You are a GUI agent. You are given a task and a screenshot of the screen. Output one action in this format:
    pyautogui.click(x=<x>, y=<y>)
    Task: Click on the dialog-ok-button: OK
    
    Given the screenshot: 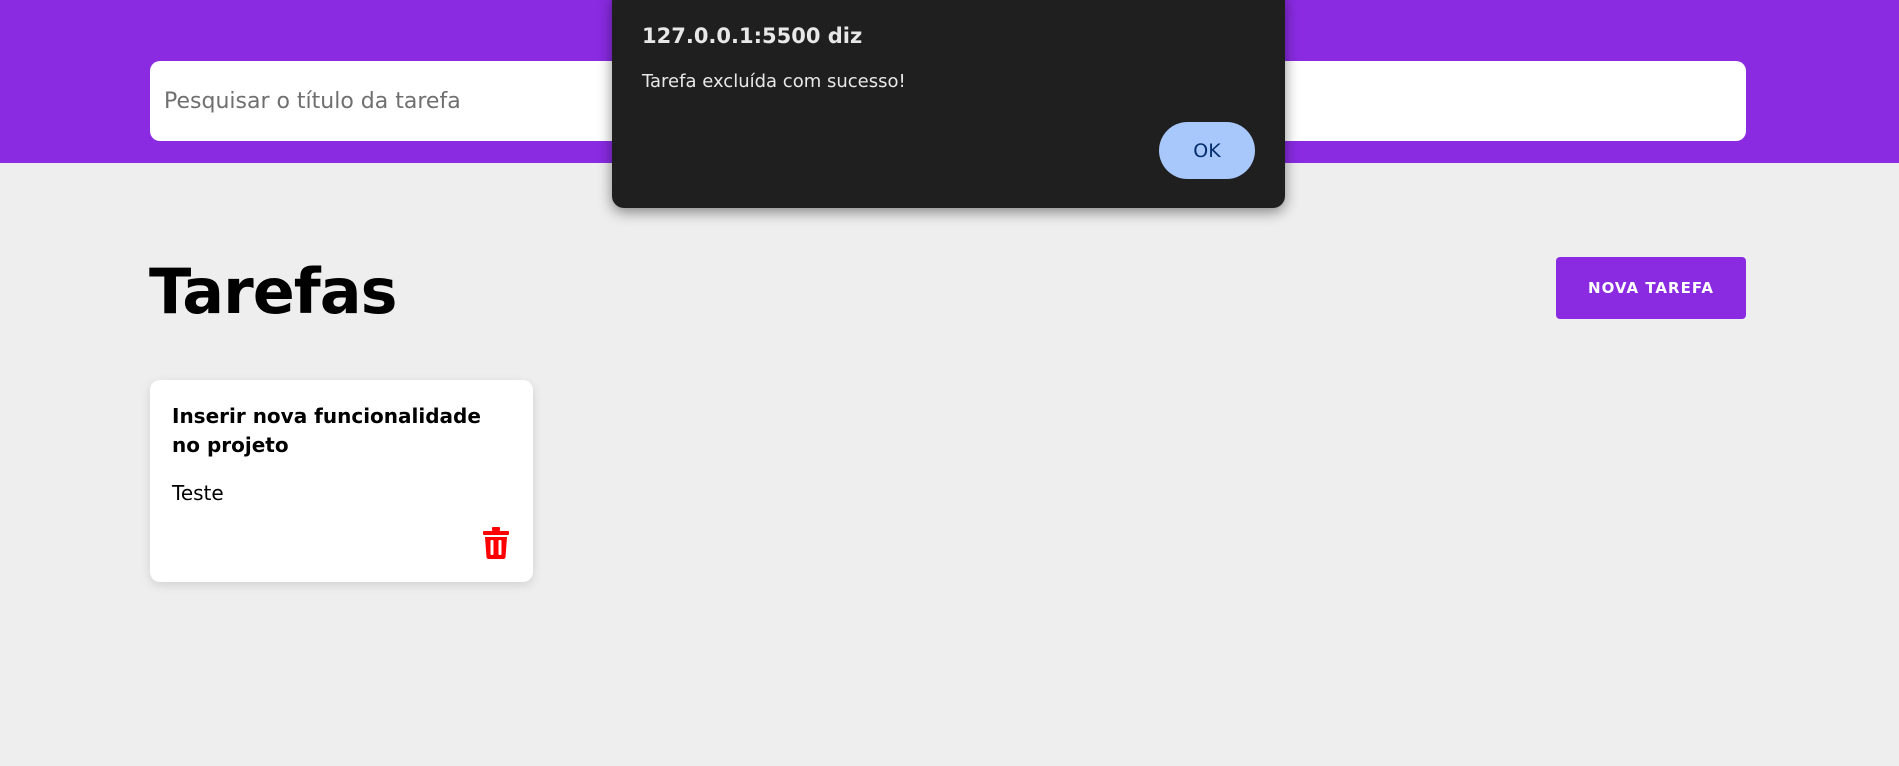 What is the action you would take?
    pyautogui.click(x=1207, y=150)
    